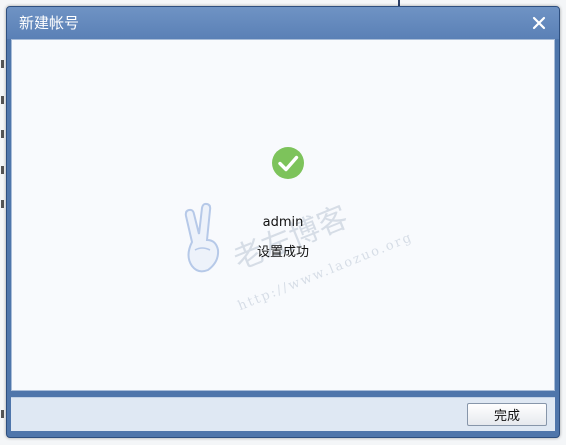 The image size is (566, 445). I want to click on victory-hand-icon, so click(202, 237).